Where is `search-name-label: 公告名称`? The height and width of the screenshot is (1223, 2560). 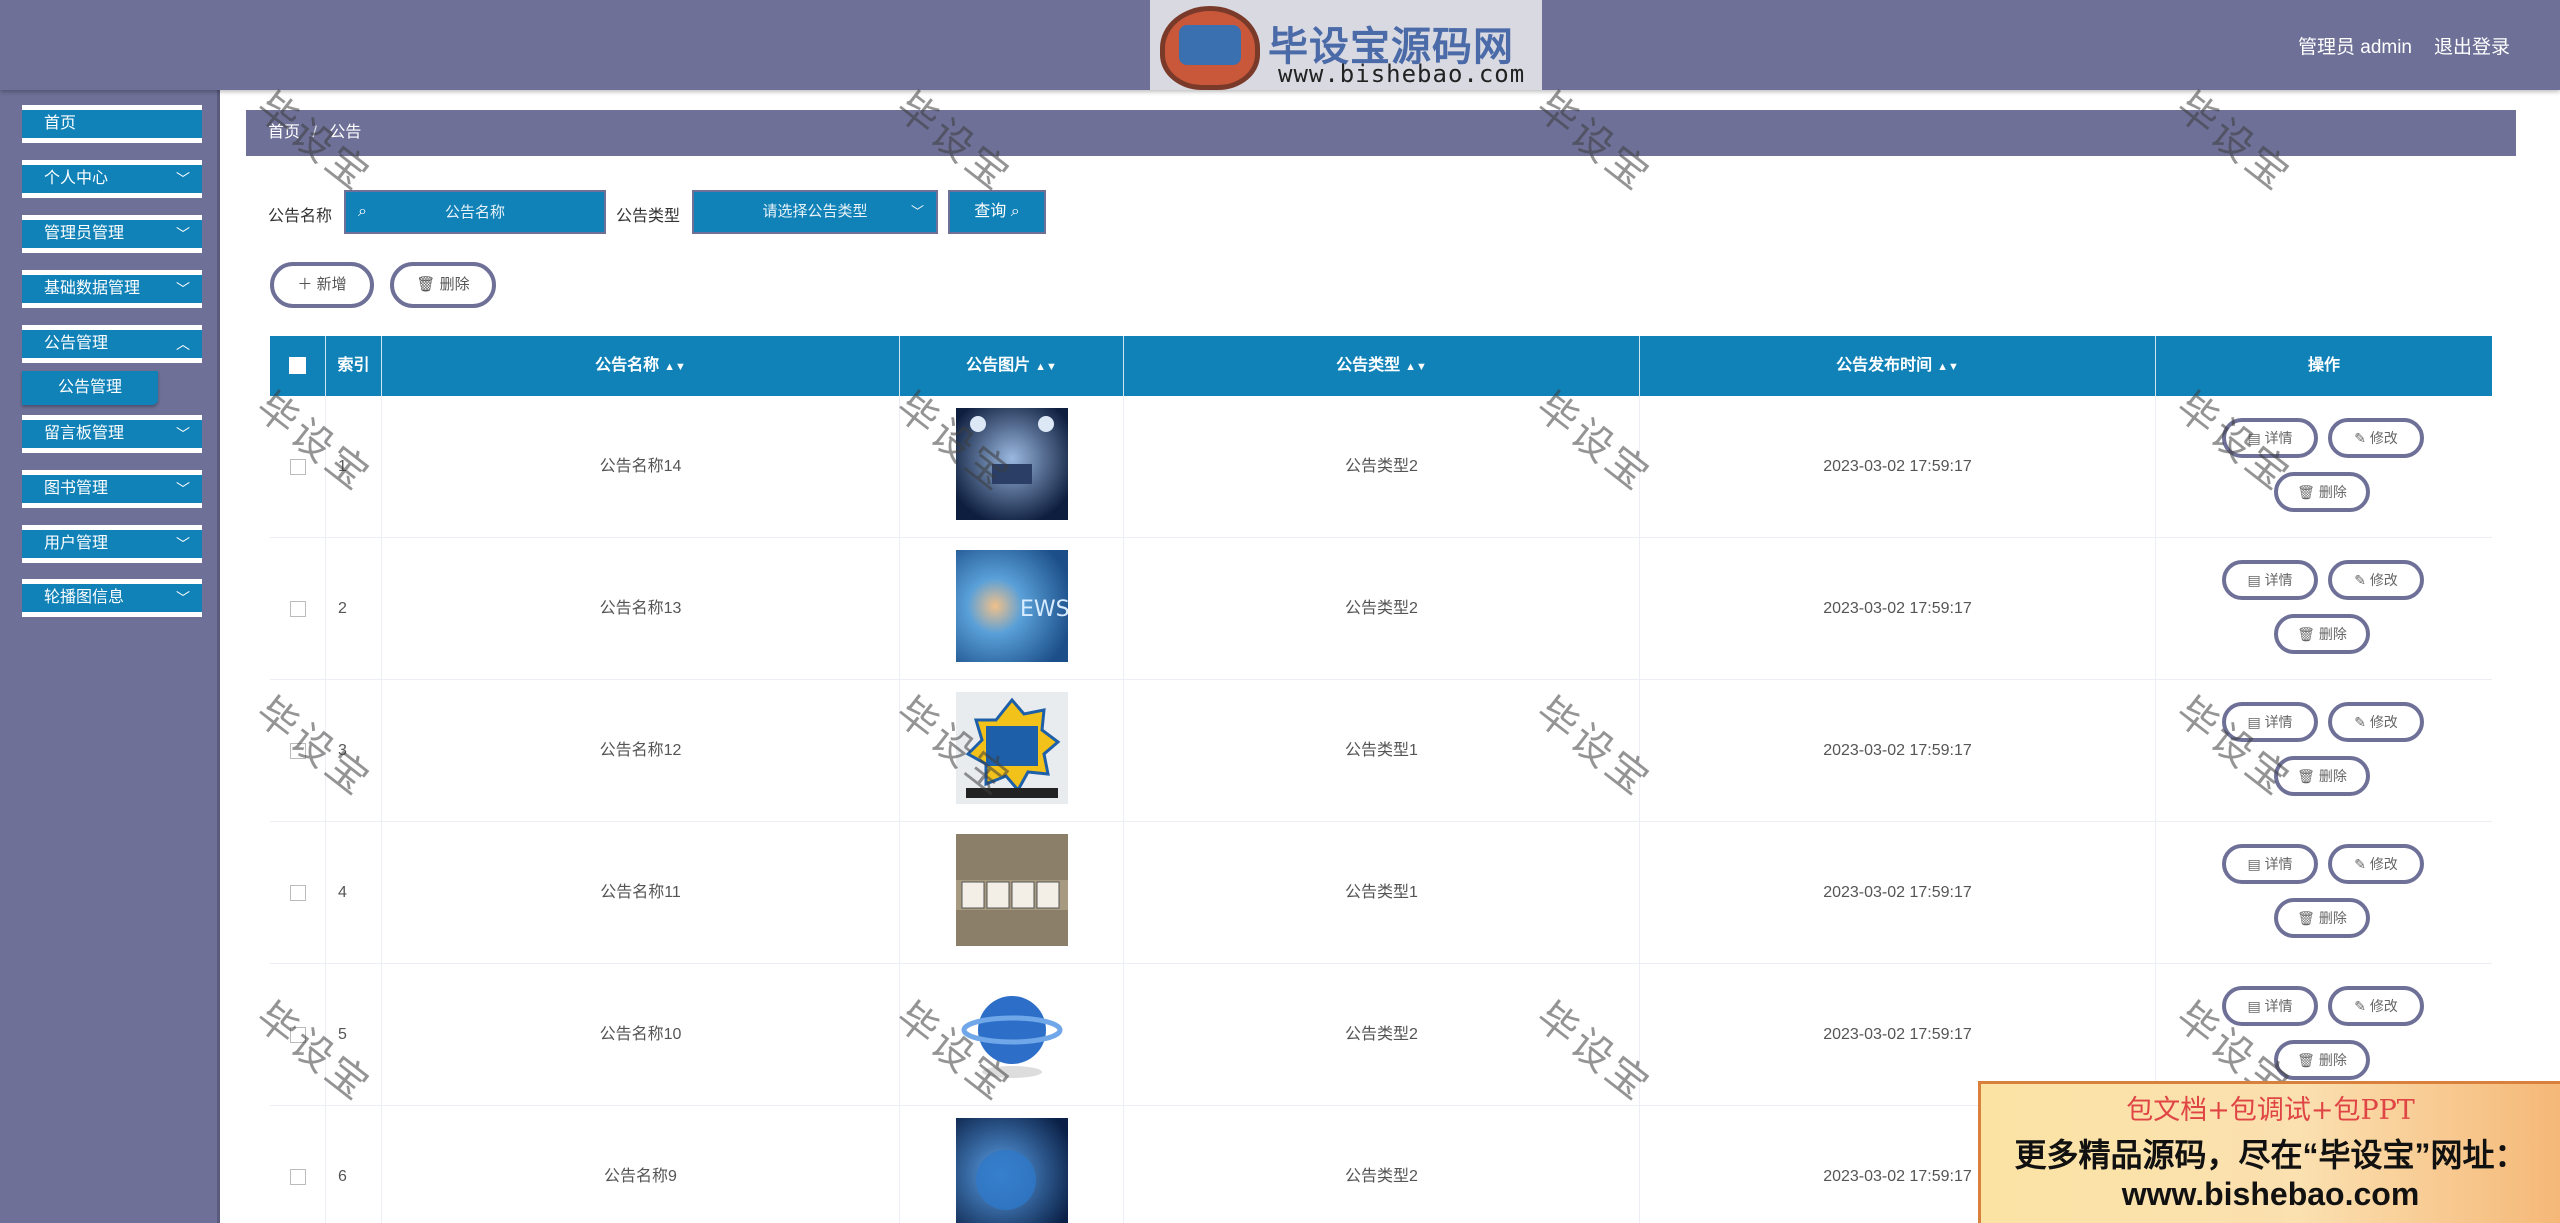
search-name-label: 公告名称 is located at coordinates (300, 216).